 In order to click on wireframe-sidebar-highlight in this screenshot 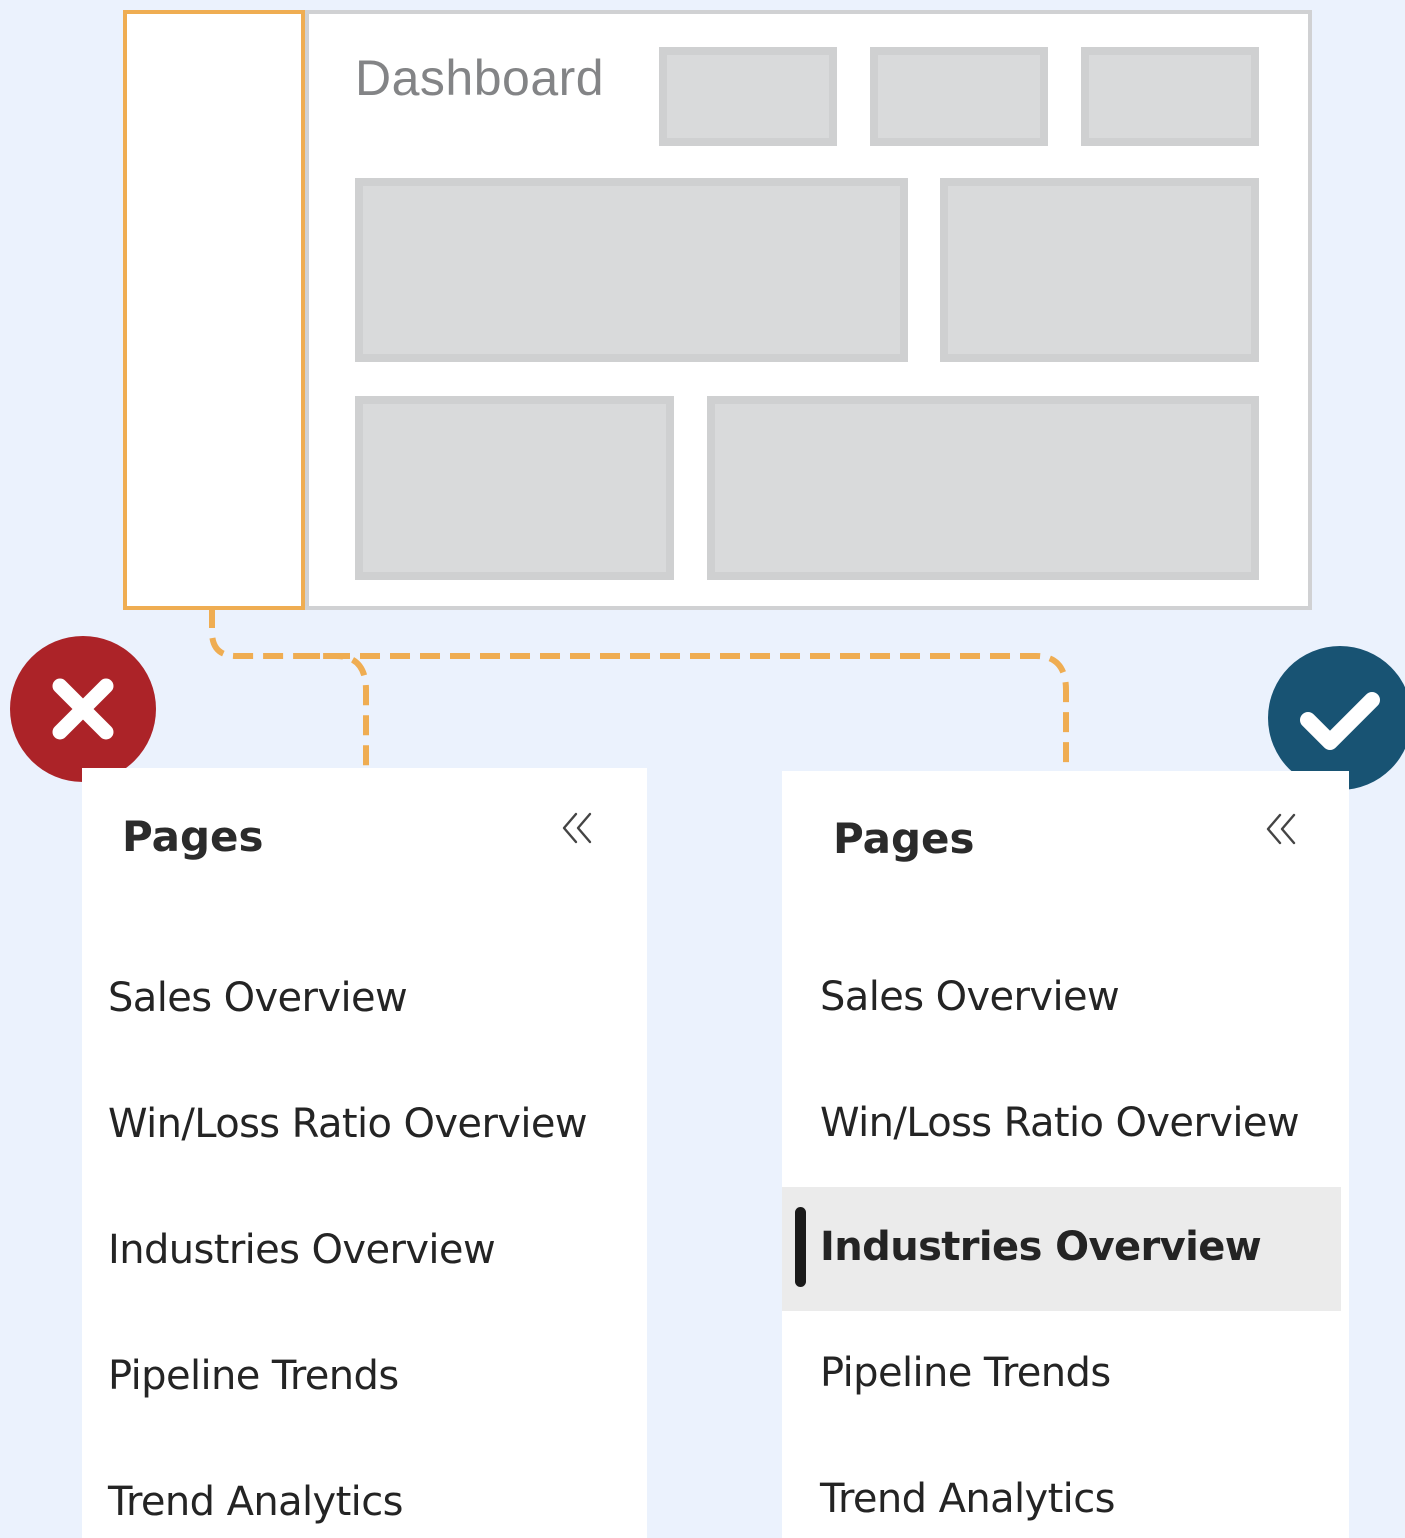, I will do `click(214, 310)`.